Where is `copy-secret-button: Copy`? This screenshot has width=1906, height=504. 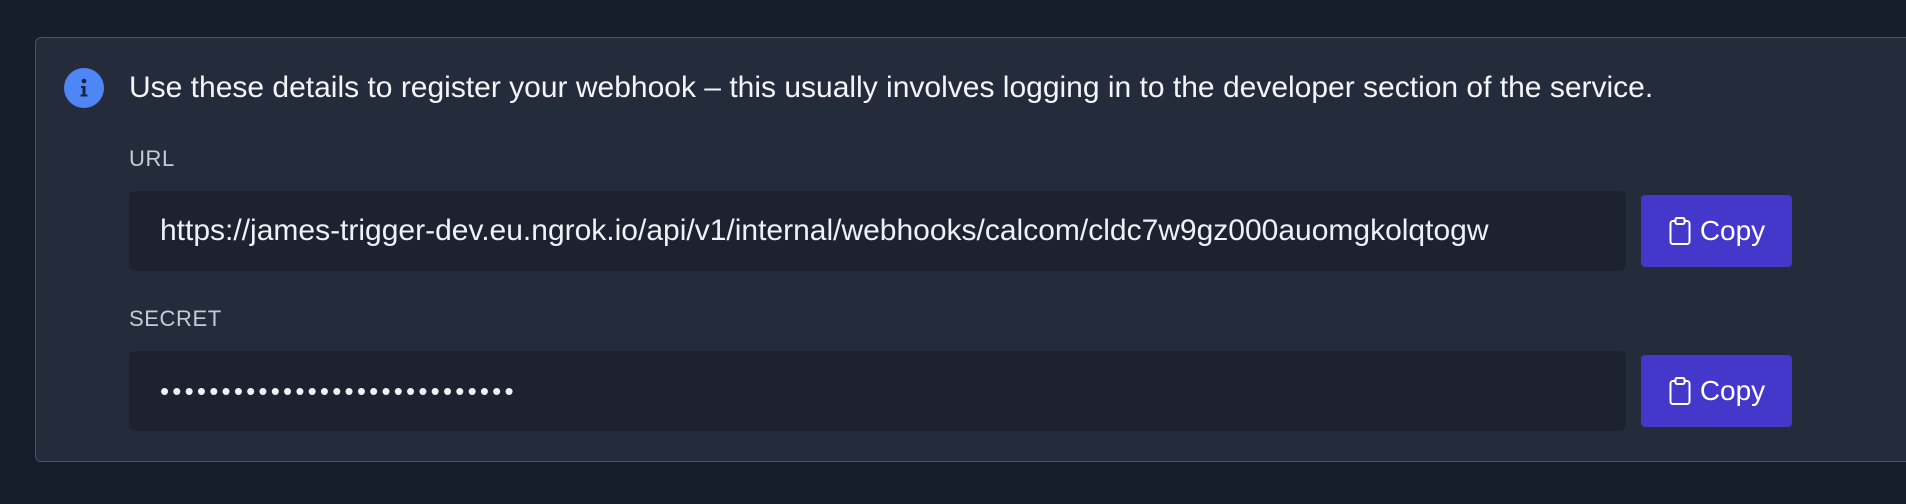
copy-secret-button: Copy is located at coordinates (1716, 391).